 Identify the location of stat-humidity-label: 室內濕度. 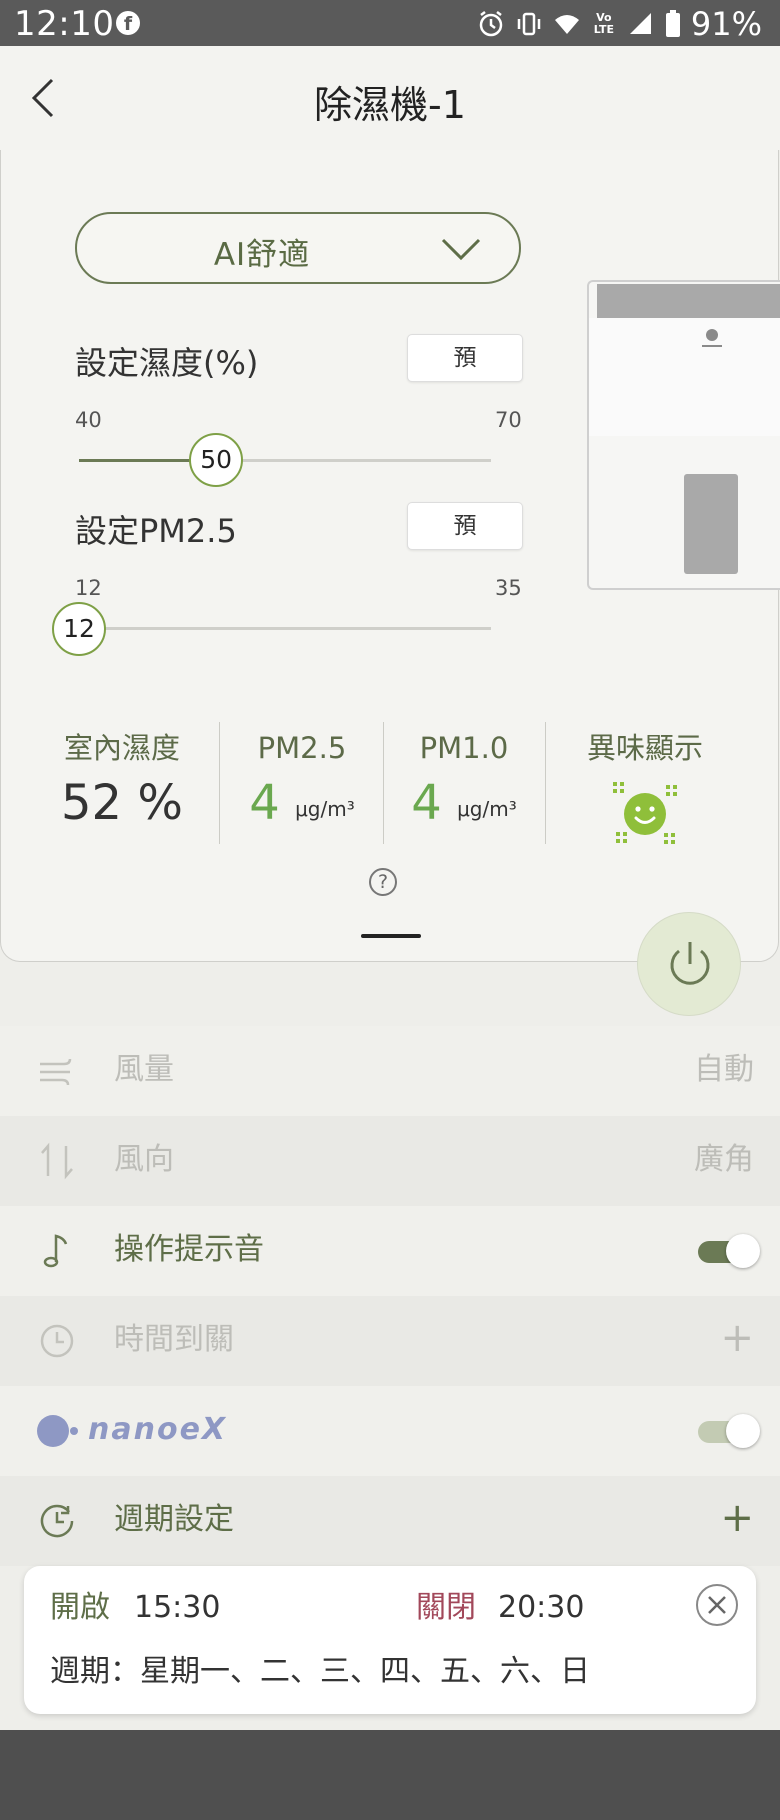
(121, 748).